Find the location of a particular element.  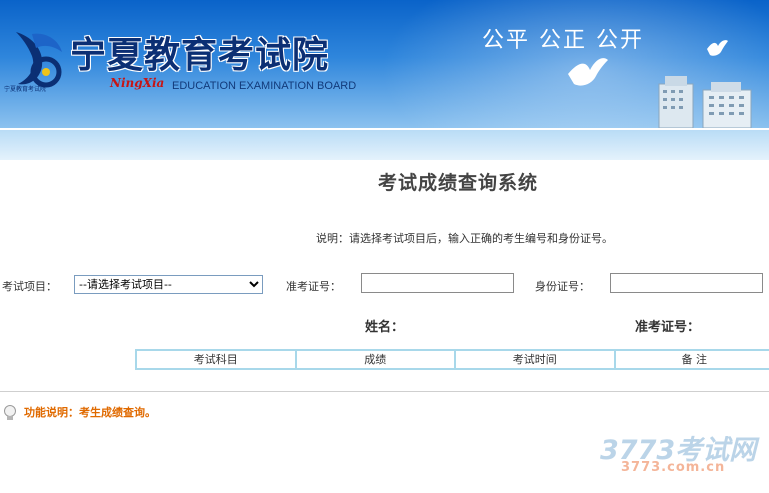

function-note: 功能说明：考生成绩查询。 is located at coordinates (90, 412).